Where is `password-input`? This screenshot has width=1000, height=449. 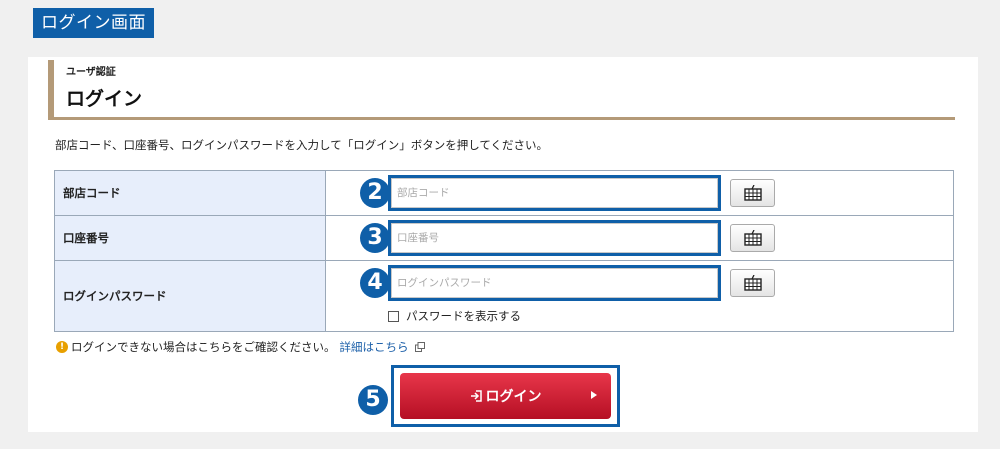
password-input is located at coordinates (554, 283).